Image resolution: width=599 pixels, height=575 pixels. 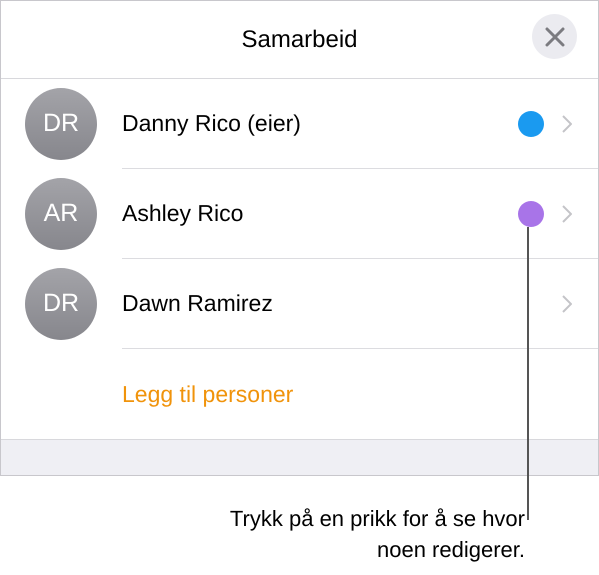 I want to click on person-name: Danny Rico (eier), so click(x=320, y=123).